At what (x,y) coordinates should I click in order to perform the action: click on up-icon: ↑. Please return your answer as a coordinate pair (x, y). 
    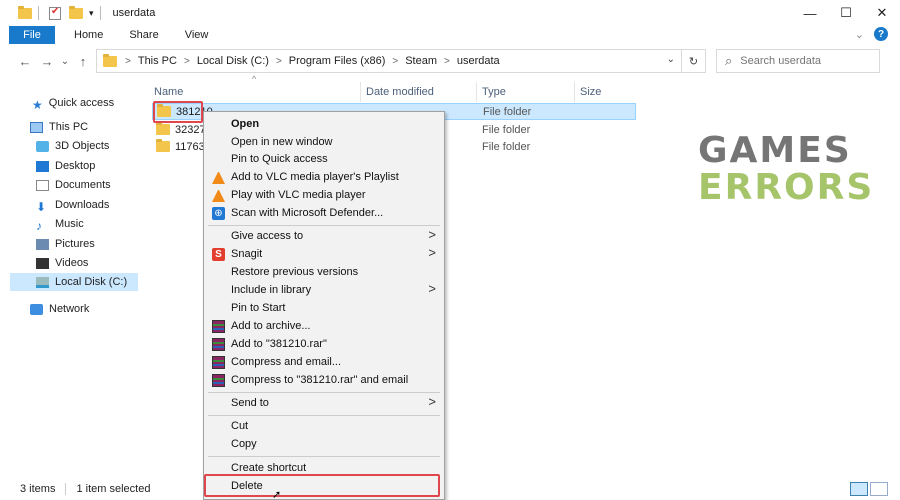
    Looking at the image, I should click on (83, 61).